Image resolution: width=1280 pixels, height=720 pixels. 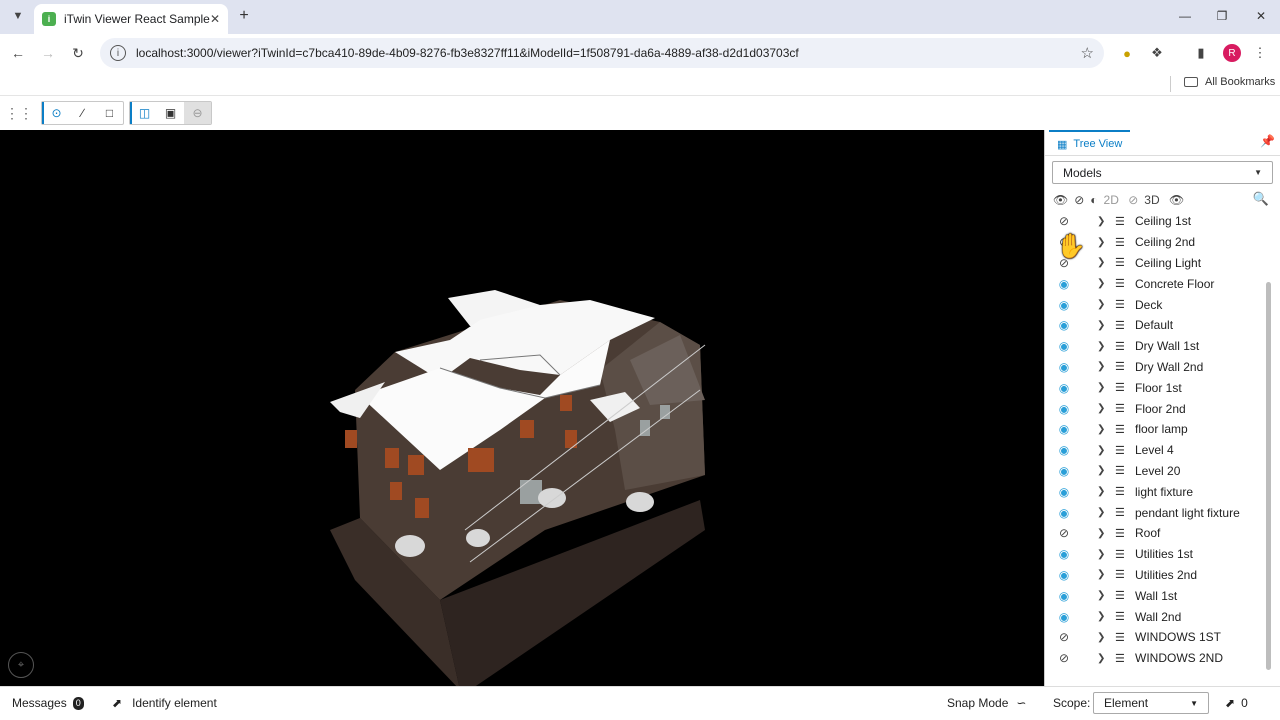 I want to click on tree-node: ◉ ❯ ☰ floor lamp, so click(x=1155, y=429).